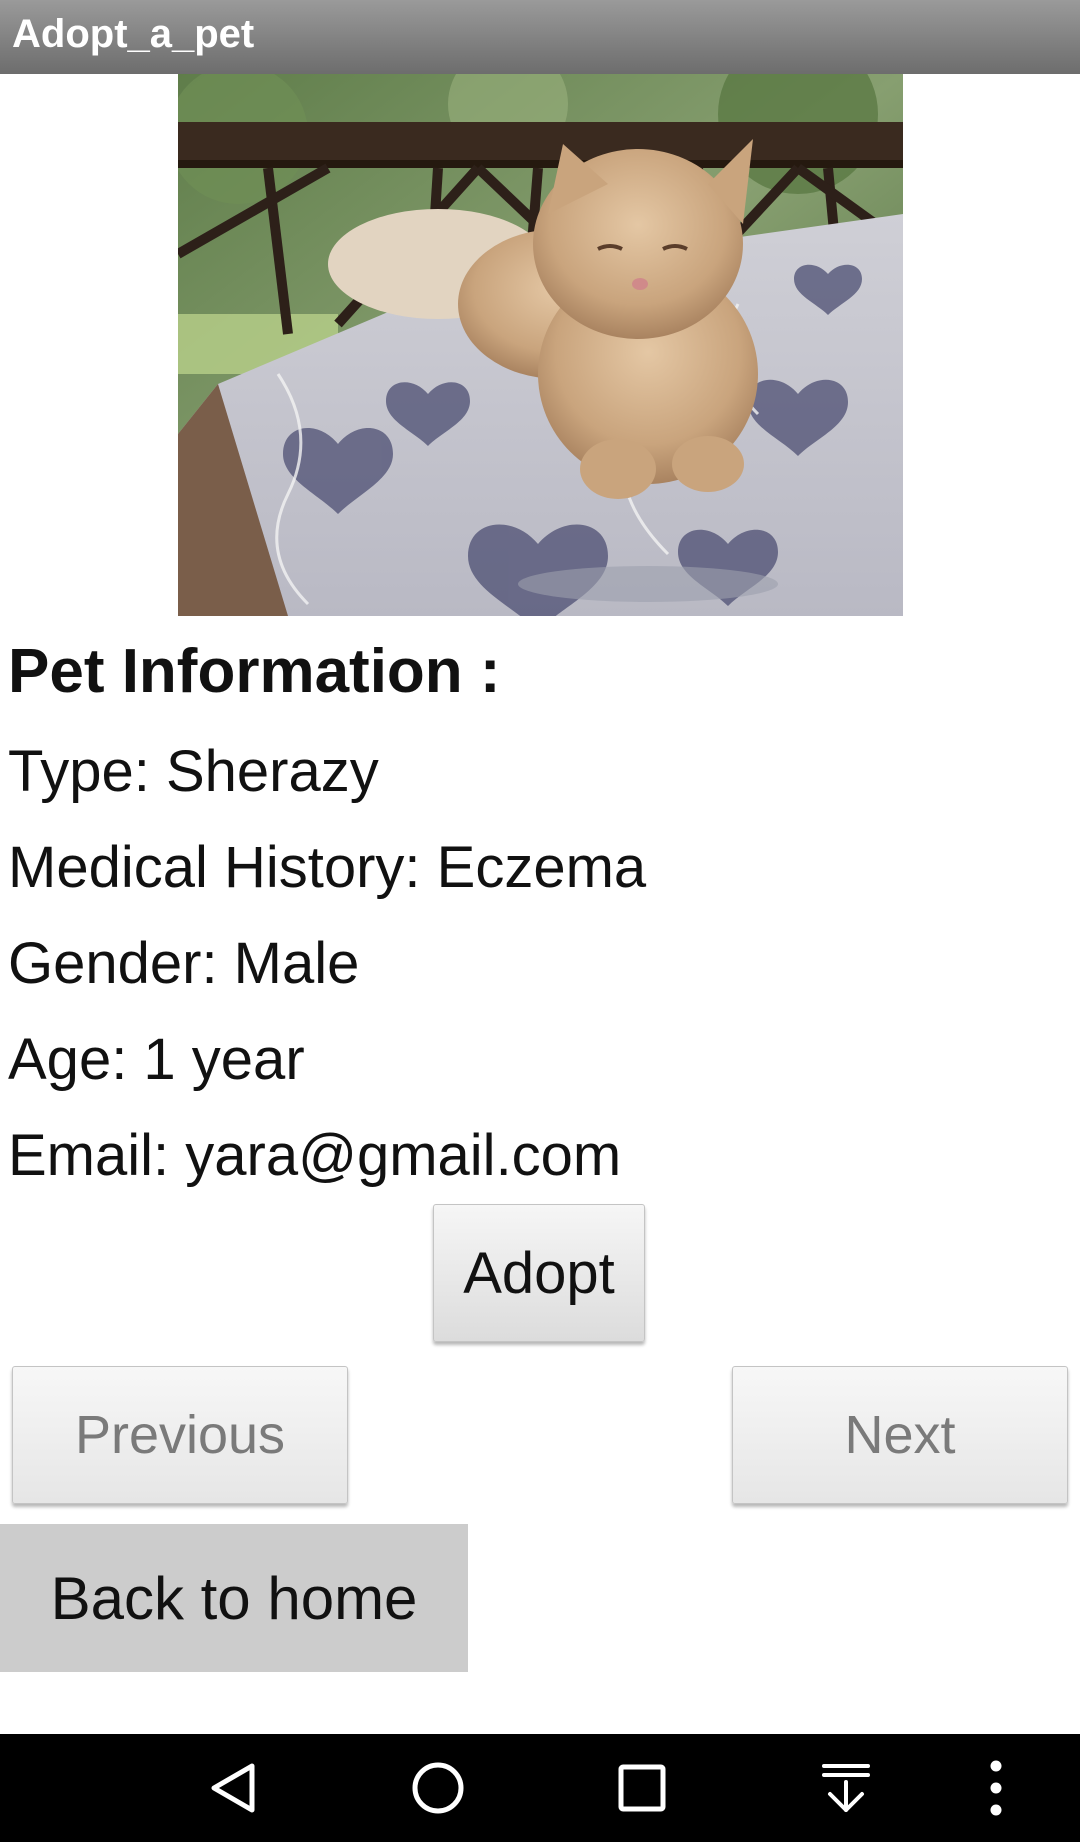 This screenshot has height=1842, width=1080. I want to click on app-title: Adopt_a_pet, so click(133, 34).